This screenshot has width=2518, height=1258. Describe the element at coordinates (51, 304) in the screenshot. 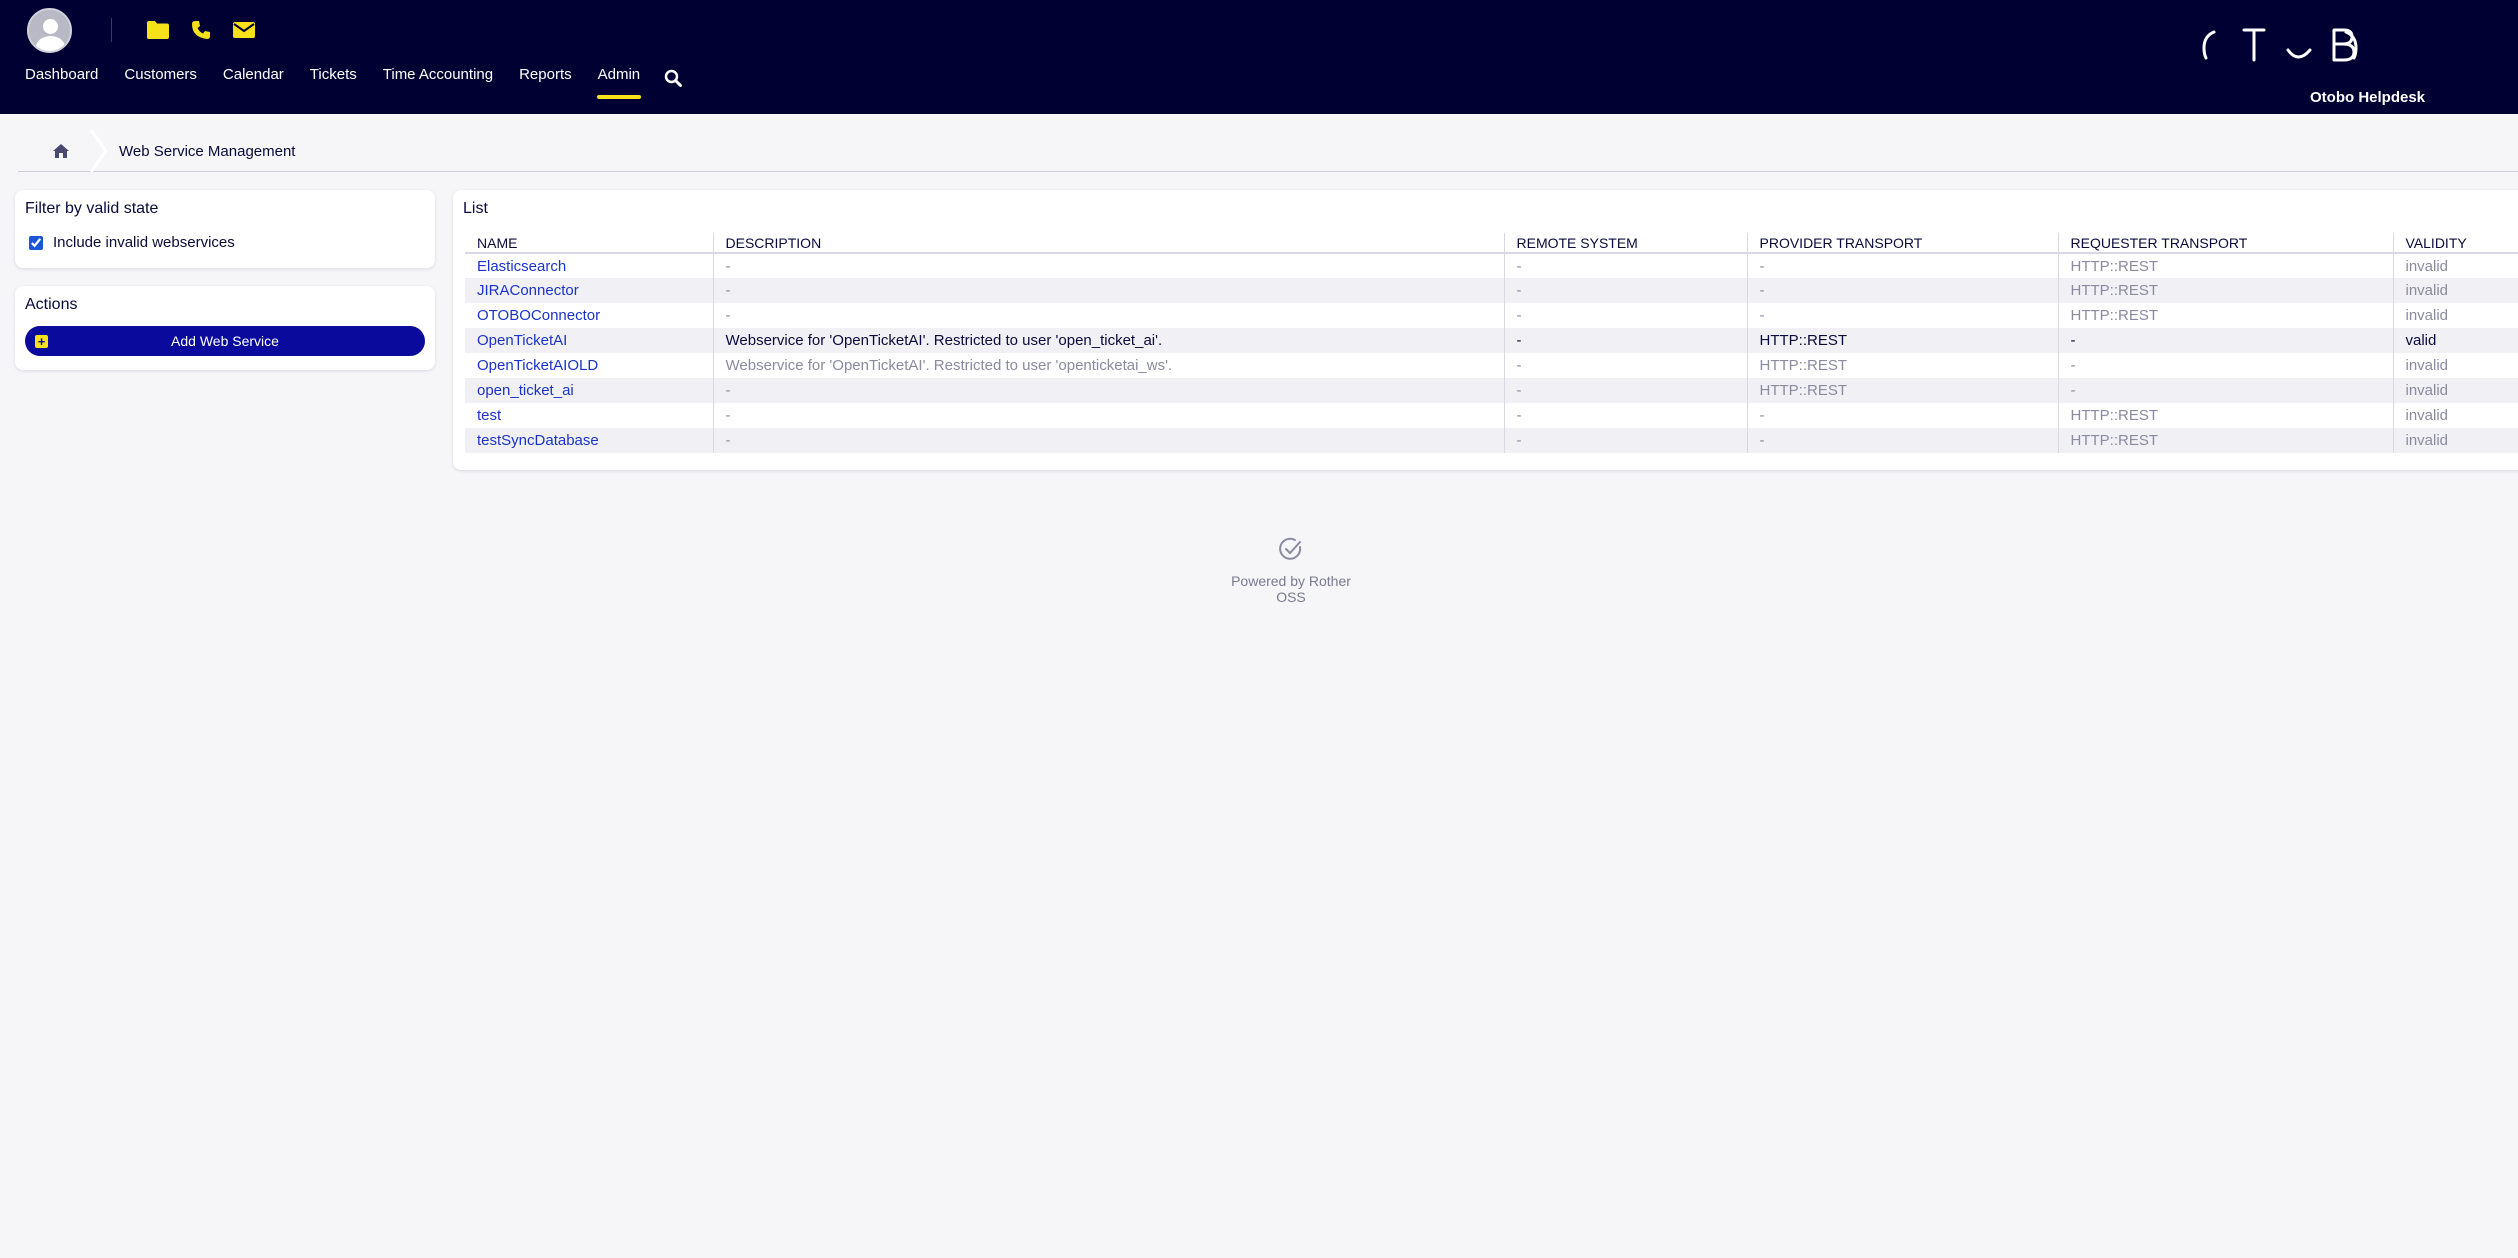

I see `actions-title: Actions` at that location.